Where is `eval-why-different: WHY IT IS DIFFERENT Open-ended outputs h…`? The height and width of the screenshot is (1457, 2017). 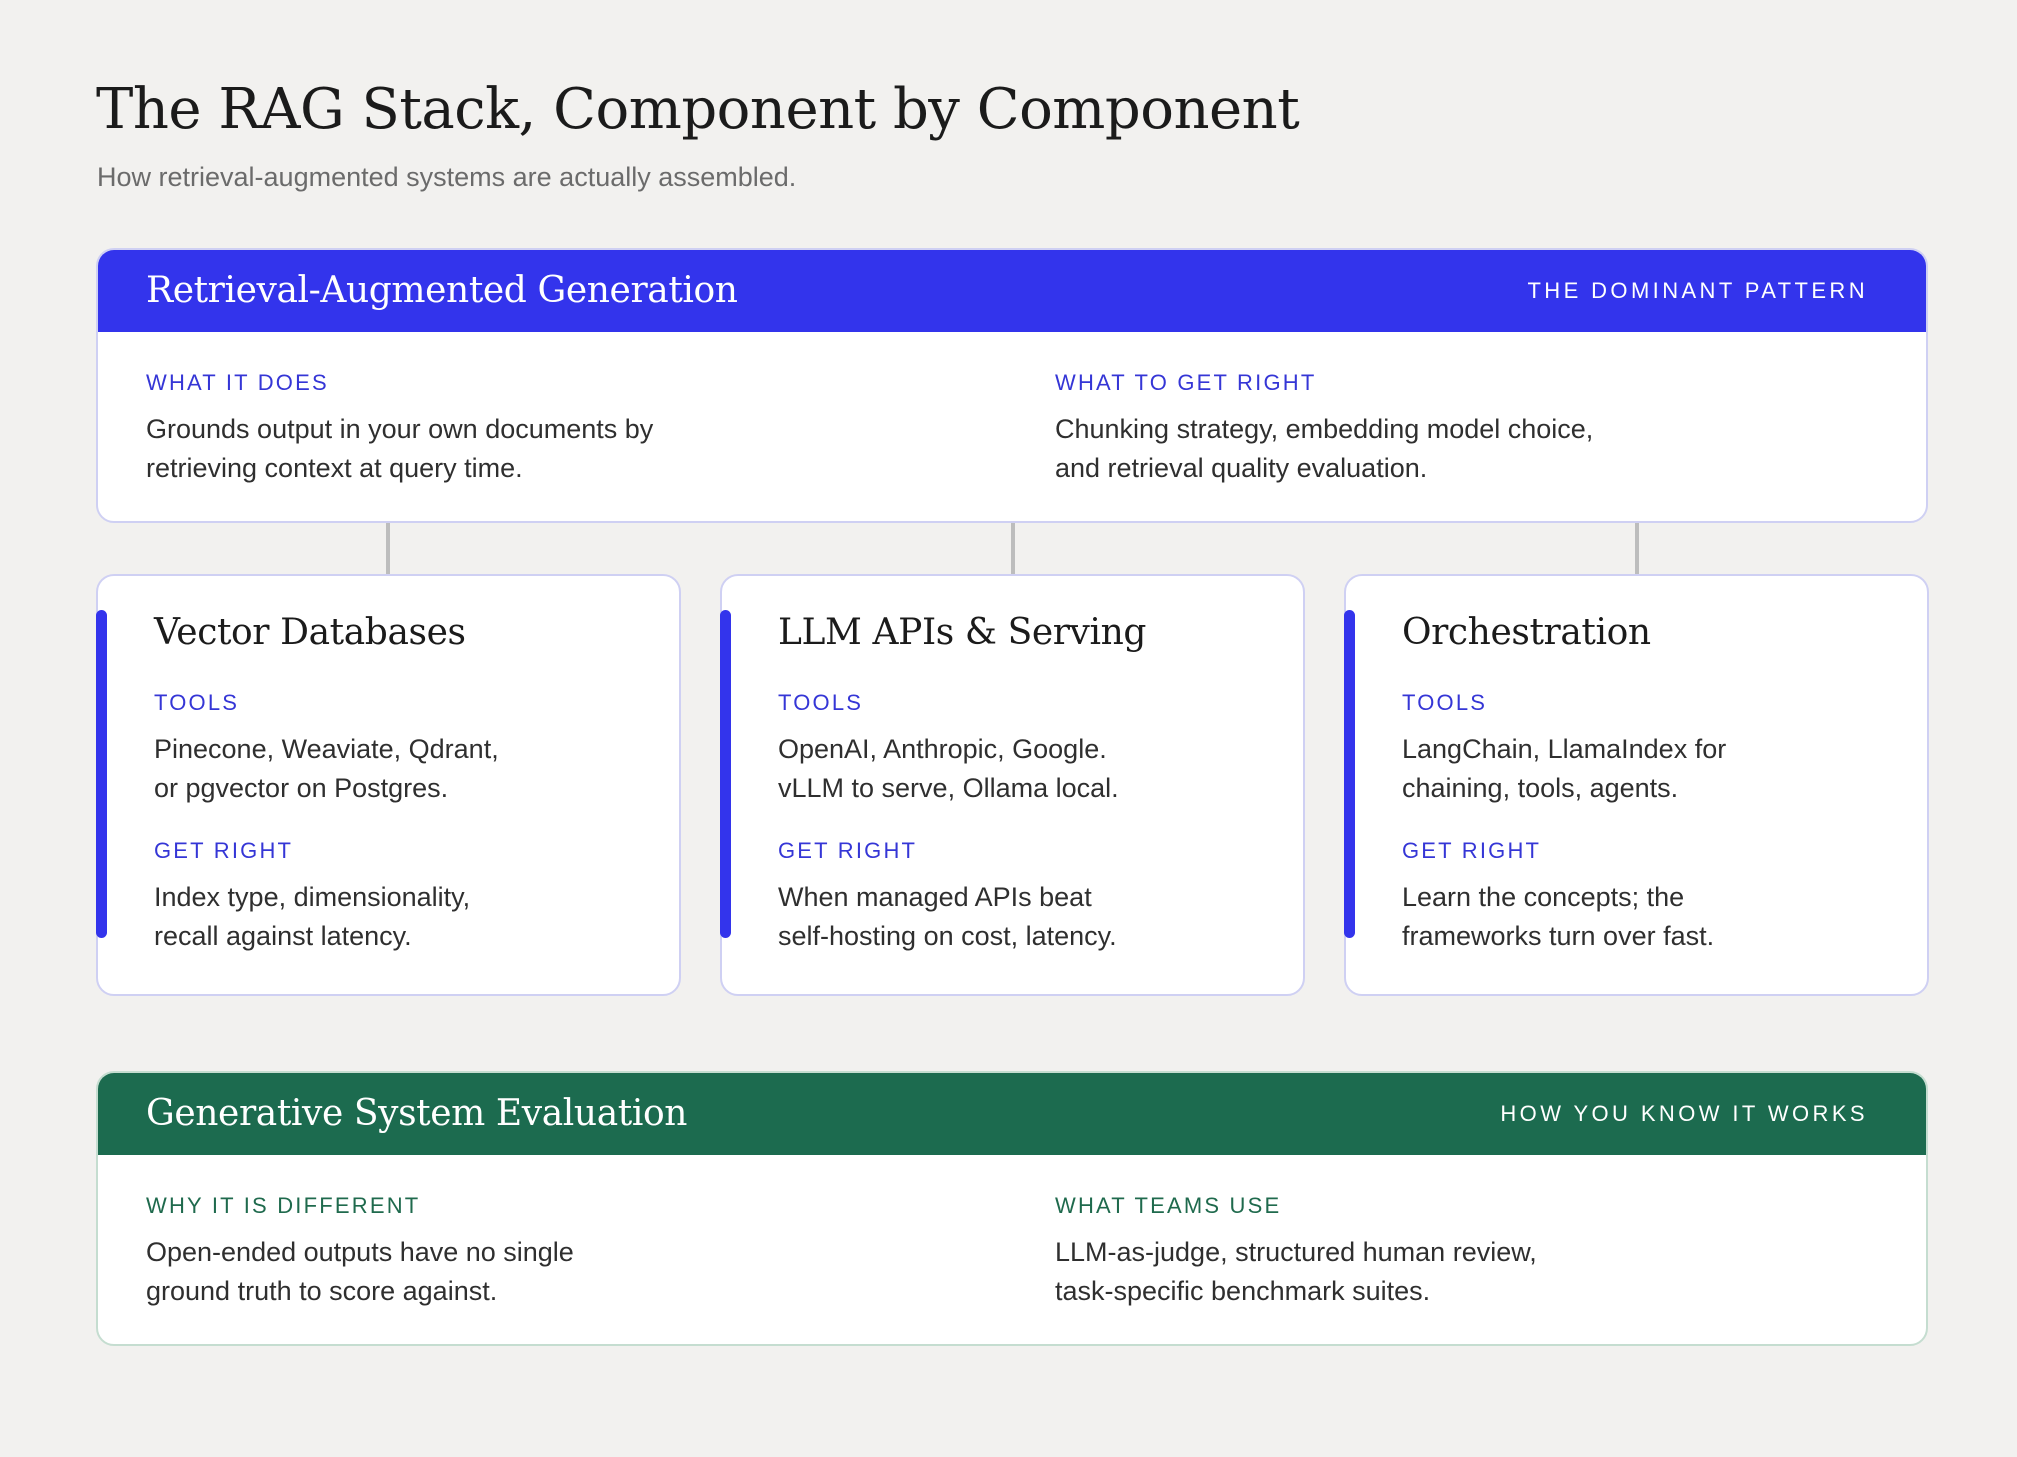 eval-why-different: WHY IT IS DIFFERENT Open-ended outputs h… is located at coordinates (446, 1251).